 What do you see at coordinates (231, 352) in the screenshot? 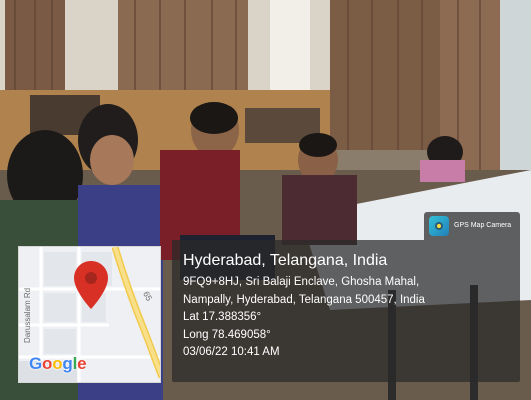
I see `datetime: 03/06/22 10:41 AM` at bounding box center [231, 352].